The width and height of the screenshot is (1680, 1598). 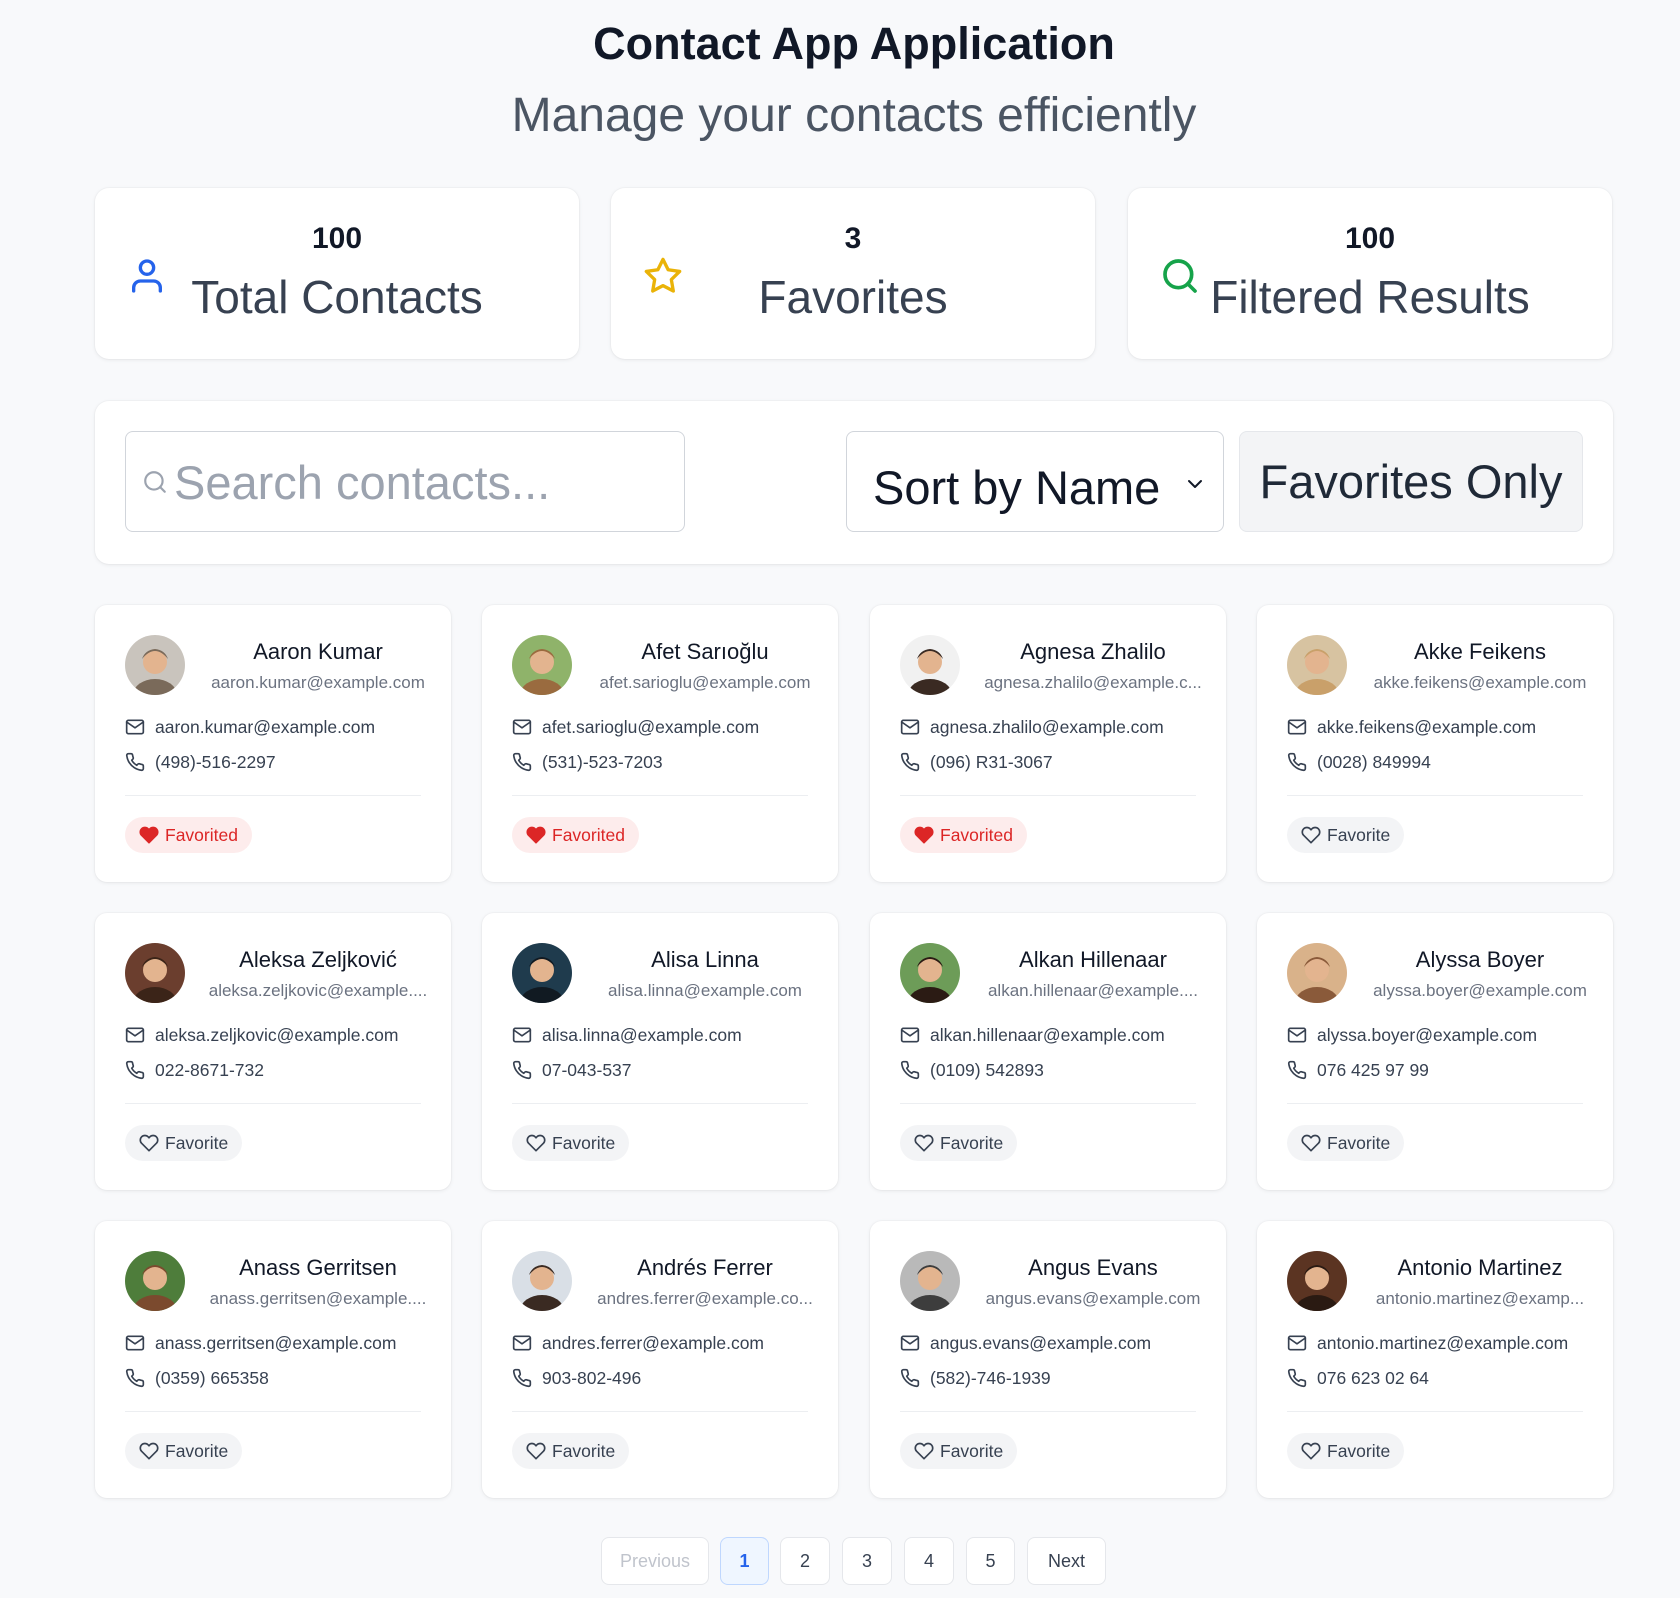 I want to click on contact-name: Agnesa Zhalilo, so click(x=1093, y=651).